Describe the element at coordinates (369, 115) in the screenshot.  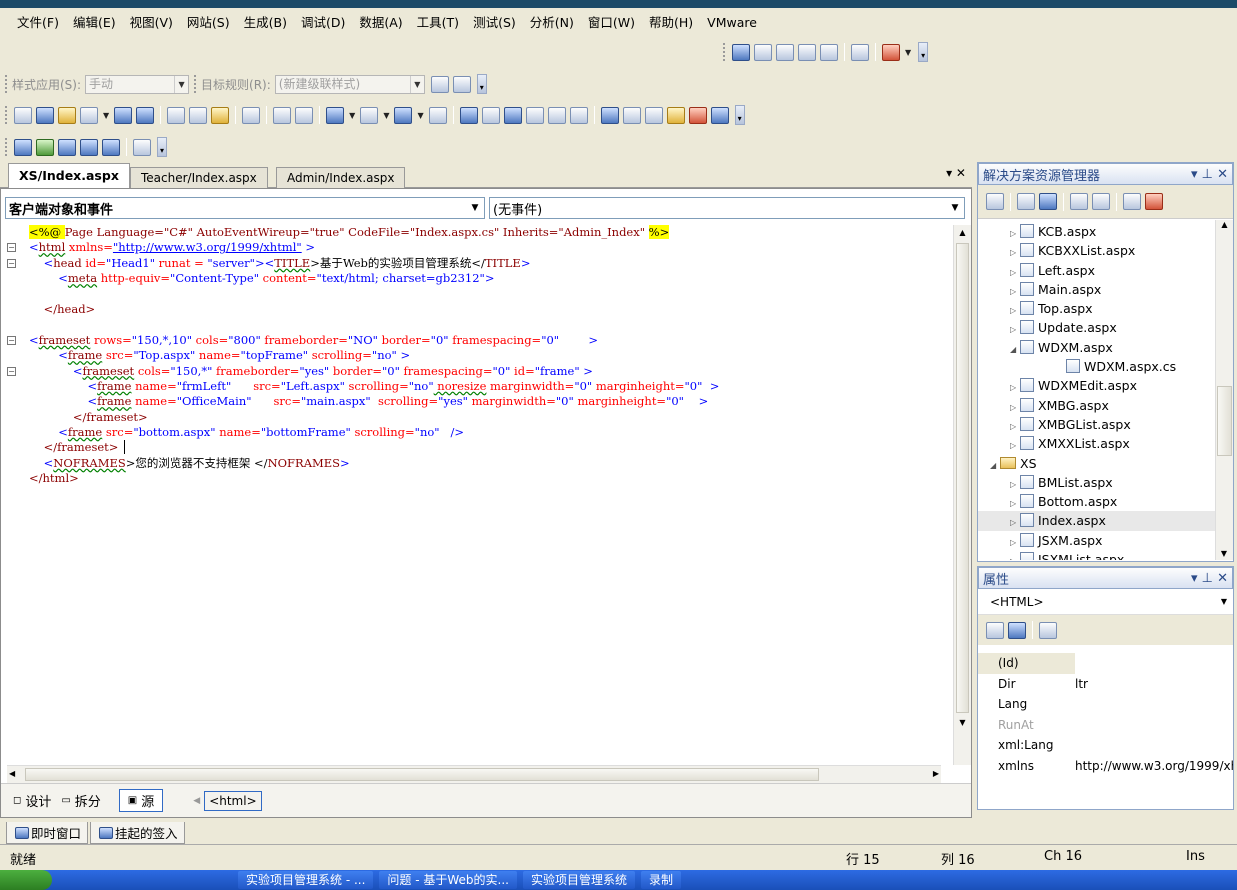
I see `redo-icon` at that location.